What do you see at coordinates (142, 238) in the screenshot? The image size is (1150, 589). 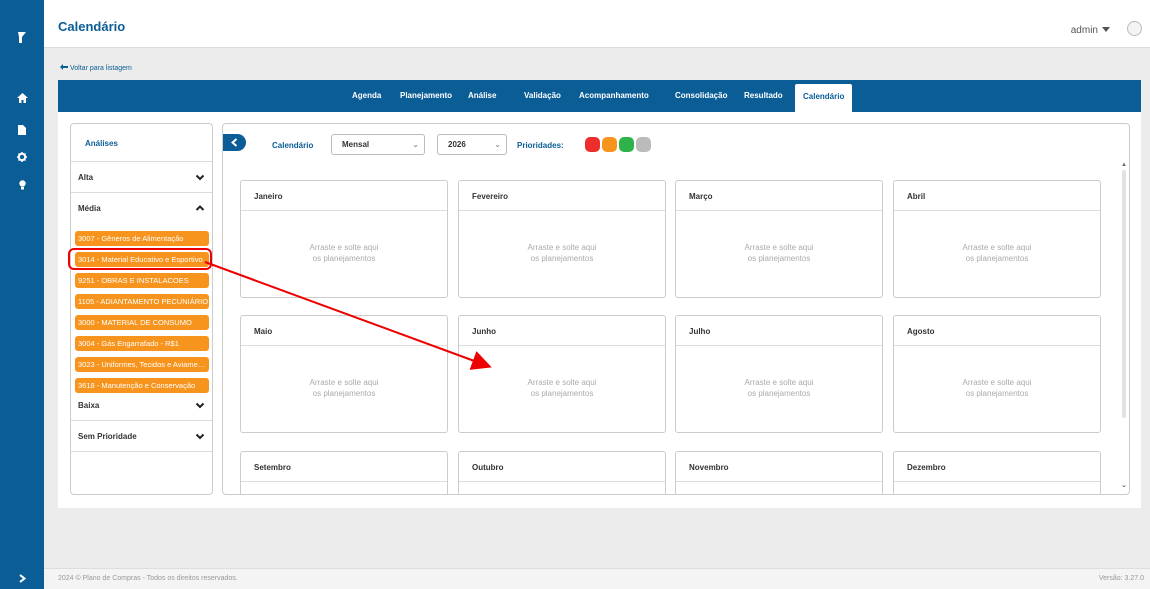 I see `analysis-item: 3007 - Gêneros de Alimentação` at bounding box center [142, 238].